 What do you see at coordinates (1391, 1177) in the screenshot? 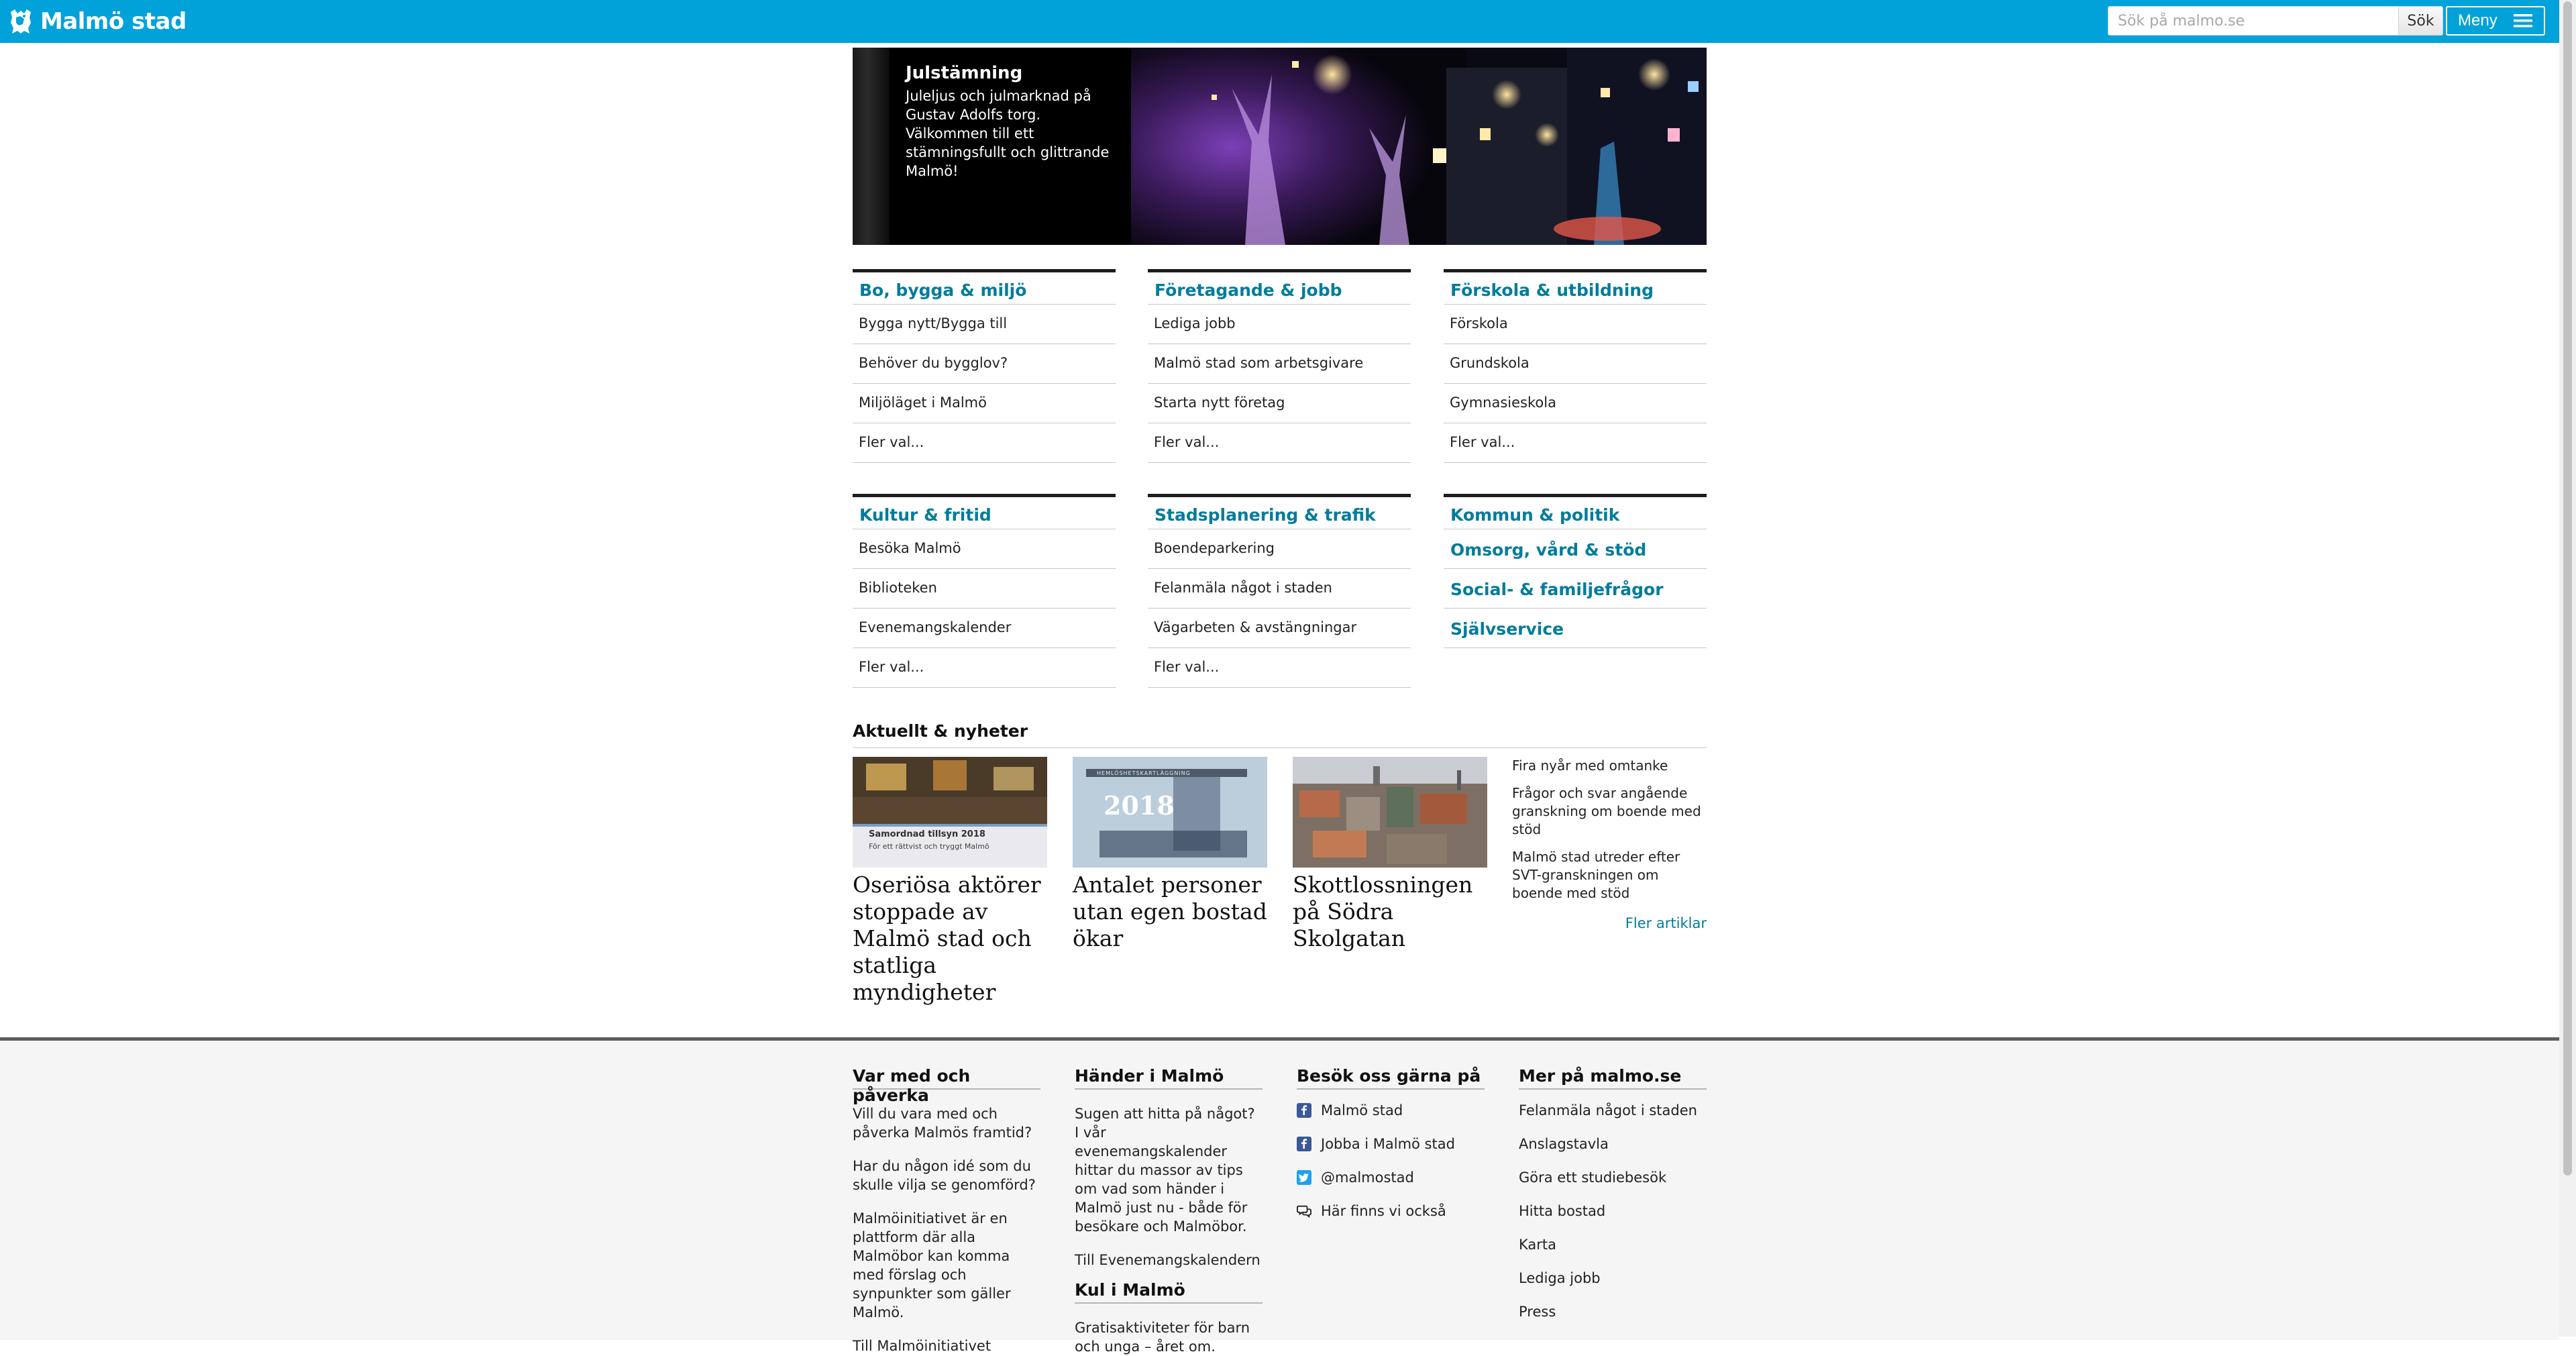
I see `footer-social-link: @malmostad` at bounding box center [1391, 1177].